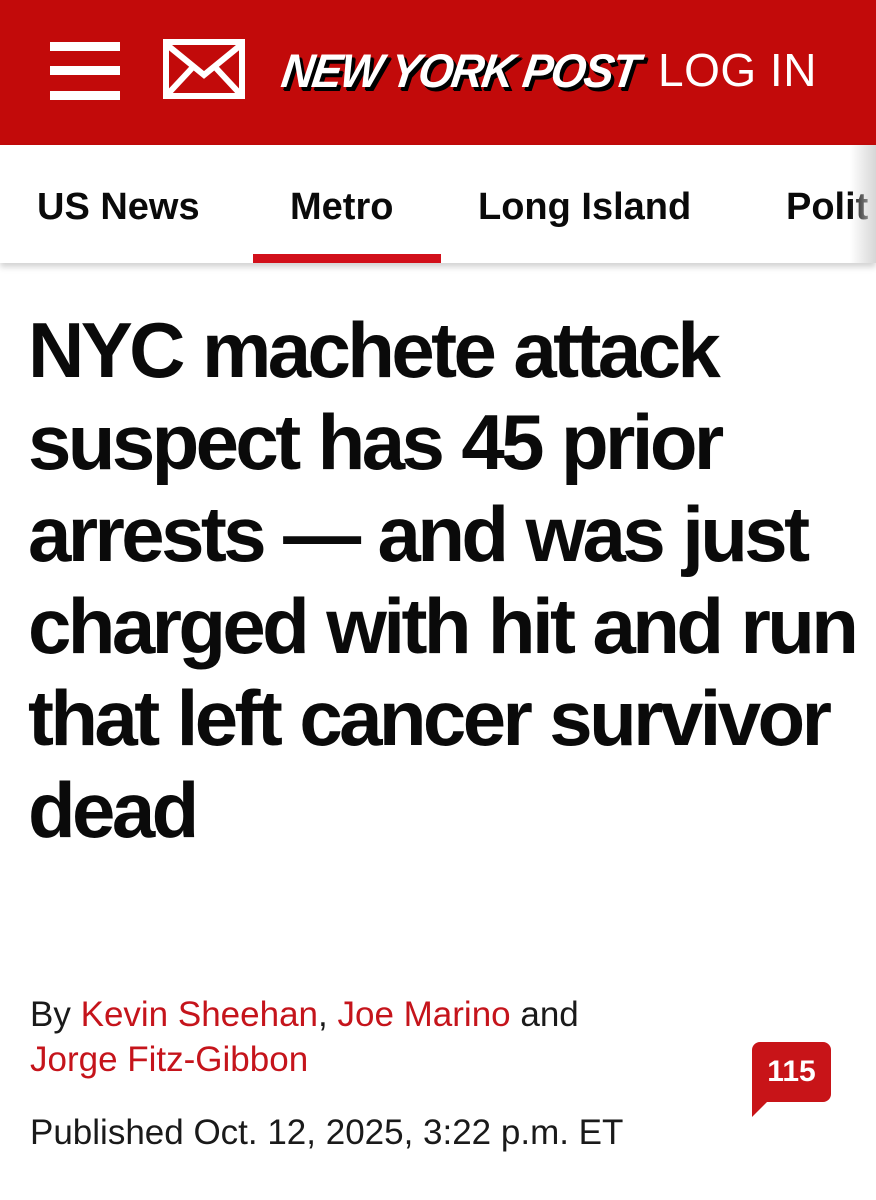 This screenshot has height=1200, width=876. Describe the element at coordinates (791, 1071) in the screenshot. I see `comment-count: 115` at that location.